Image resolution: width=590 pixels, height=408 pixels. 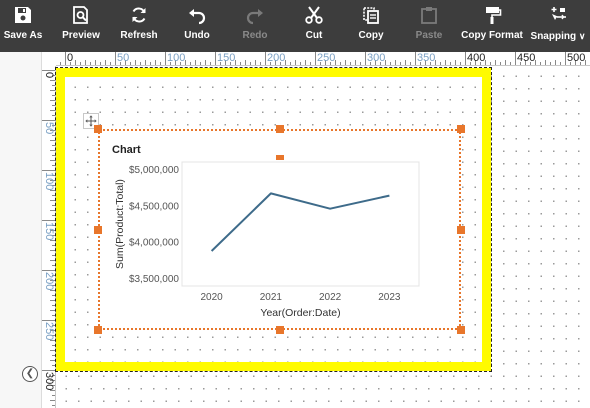 I want to click on paste-button: Paste, so click(x=429, y=26).